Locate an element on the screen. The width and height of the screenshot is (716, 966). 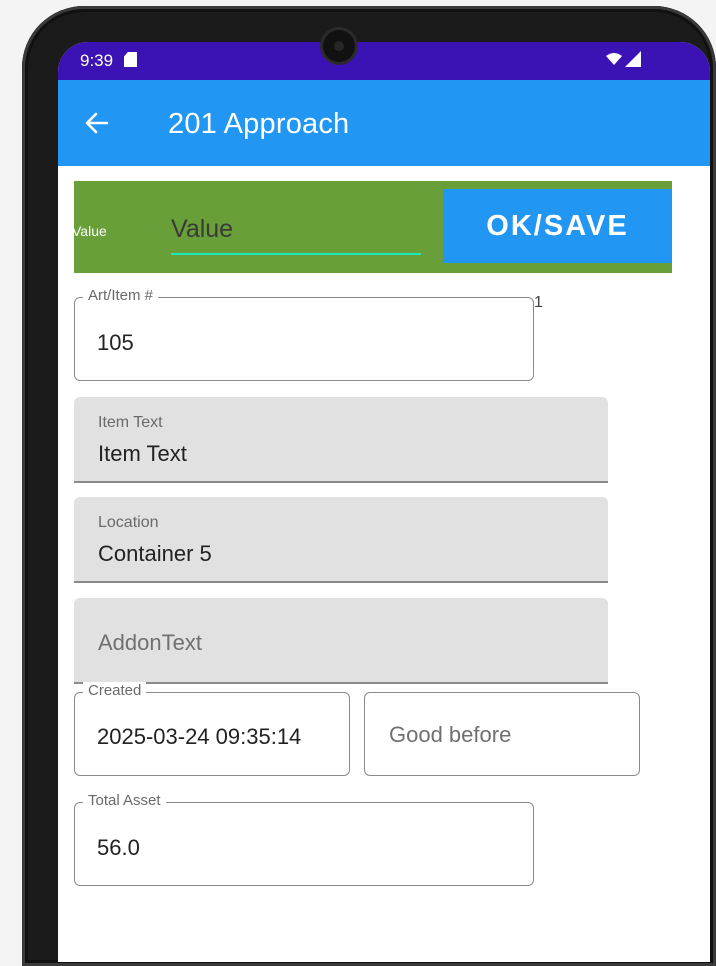
created-label: Created is located at coordinates (115, 690).